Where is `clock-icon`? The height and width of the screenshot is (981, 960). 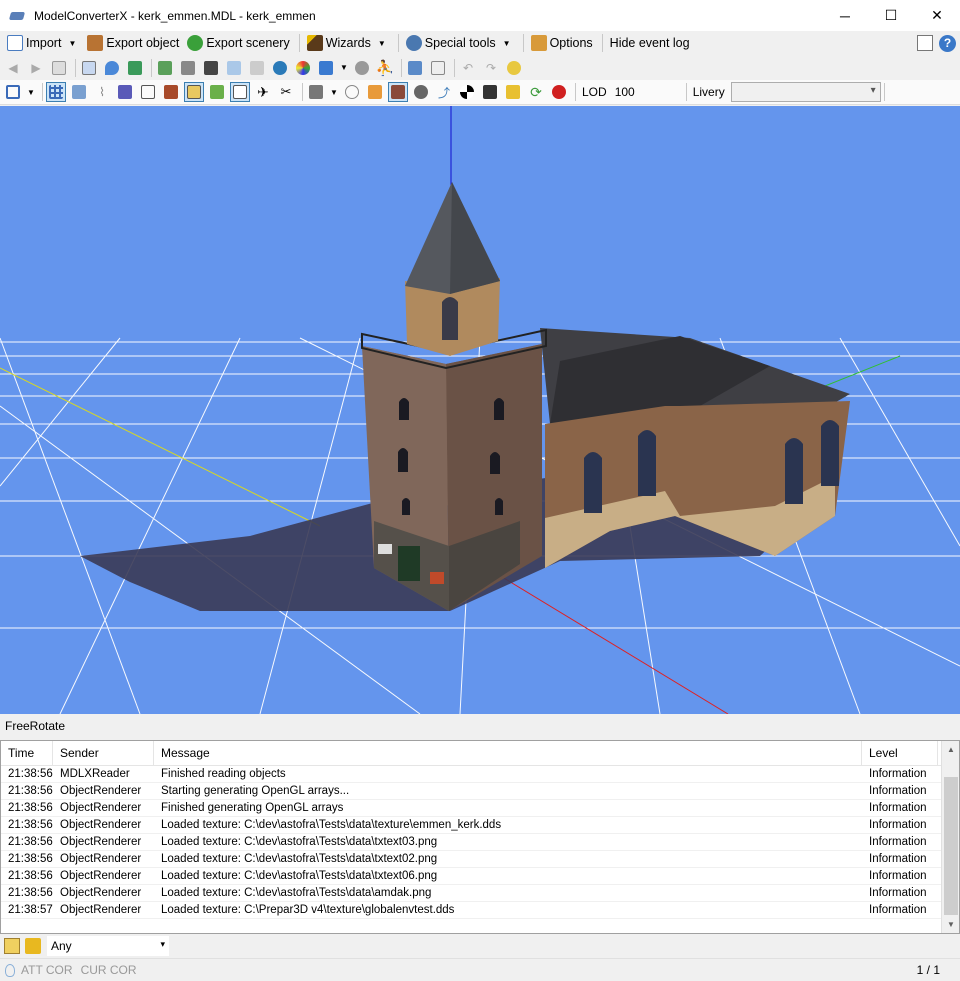 clock-icon is located at coordinates (514, 68).